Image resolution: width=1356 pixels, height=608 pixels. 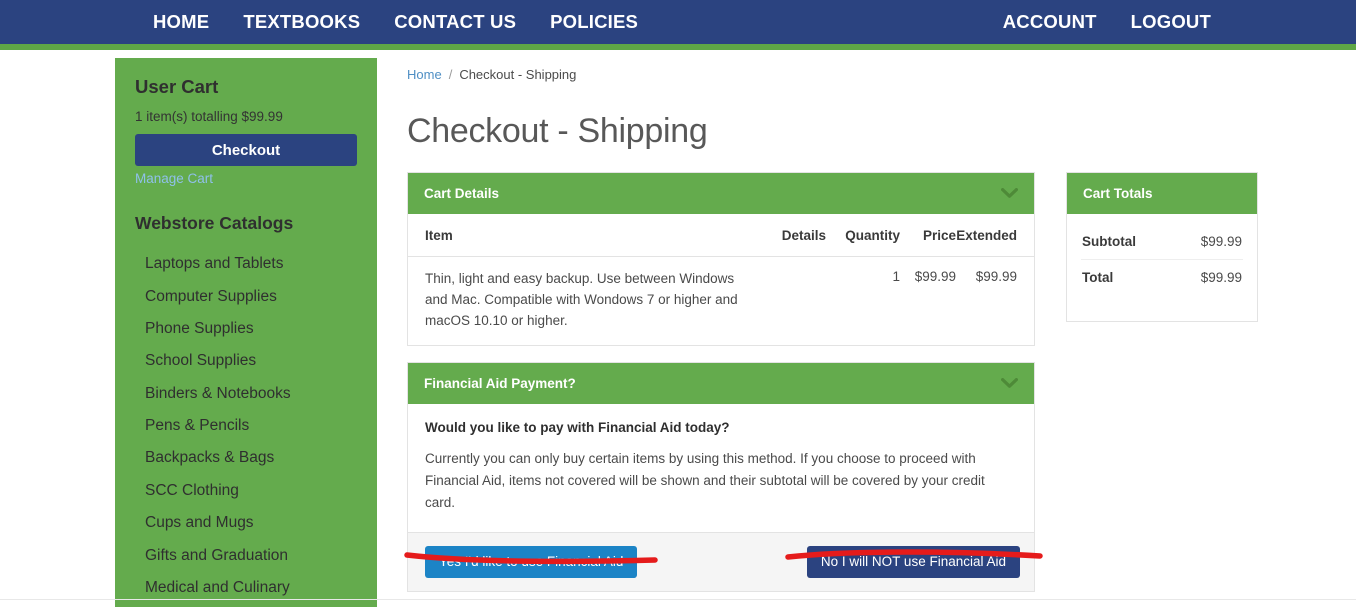 What do you see at coordinates (852, 74) in the screenshot?
I see `breadcrumb: Home / Checkout - Shipping` at bounding box center [852, 74].